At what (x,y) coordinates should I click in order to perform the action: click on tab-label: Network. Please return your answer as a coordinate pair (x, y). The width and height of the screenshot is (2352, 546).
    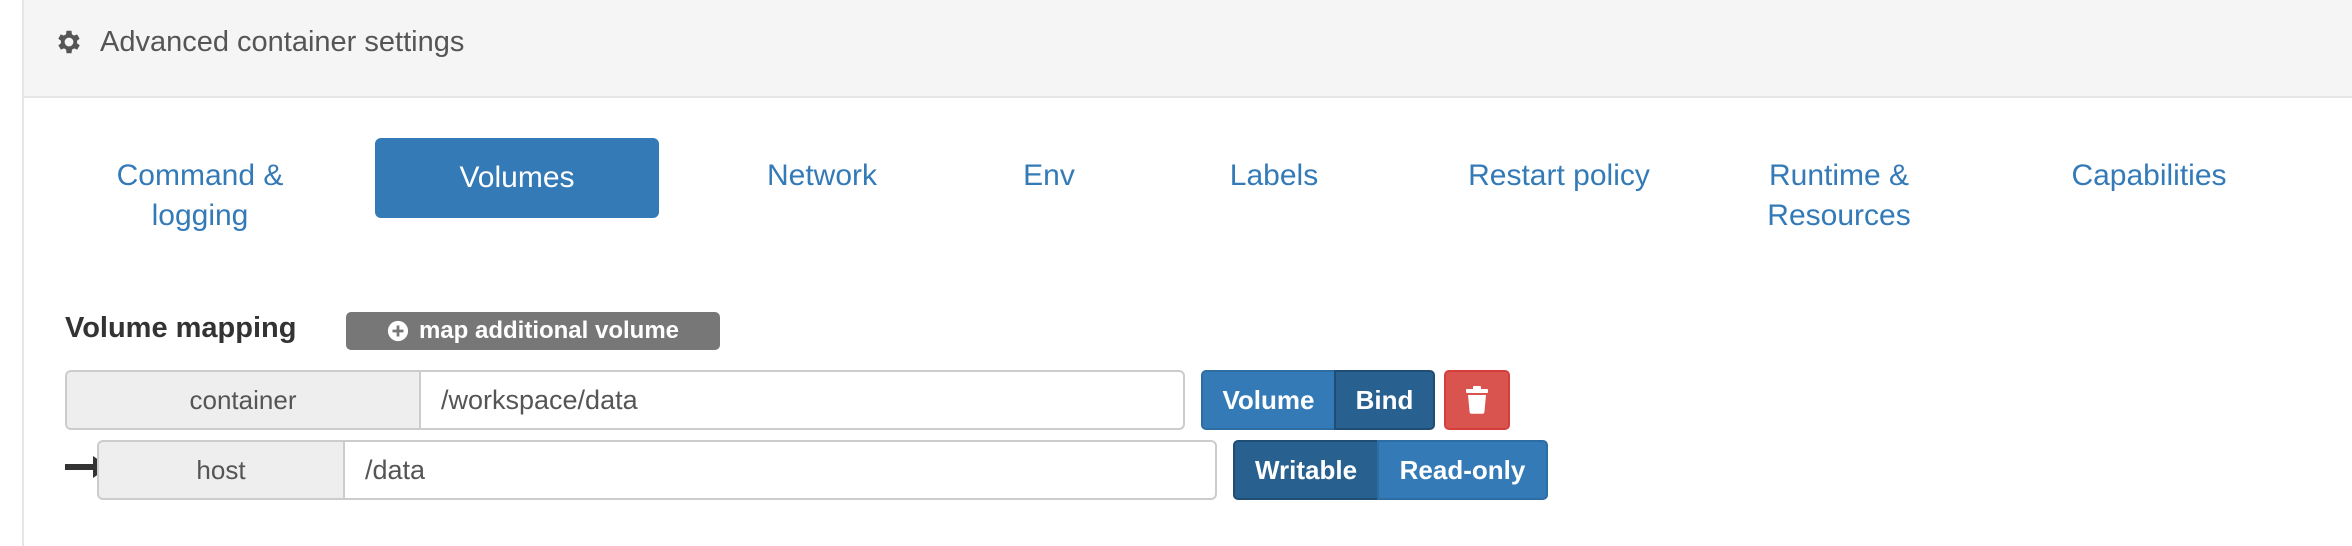
    Looking at the image, I should click on (822, 175).